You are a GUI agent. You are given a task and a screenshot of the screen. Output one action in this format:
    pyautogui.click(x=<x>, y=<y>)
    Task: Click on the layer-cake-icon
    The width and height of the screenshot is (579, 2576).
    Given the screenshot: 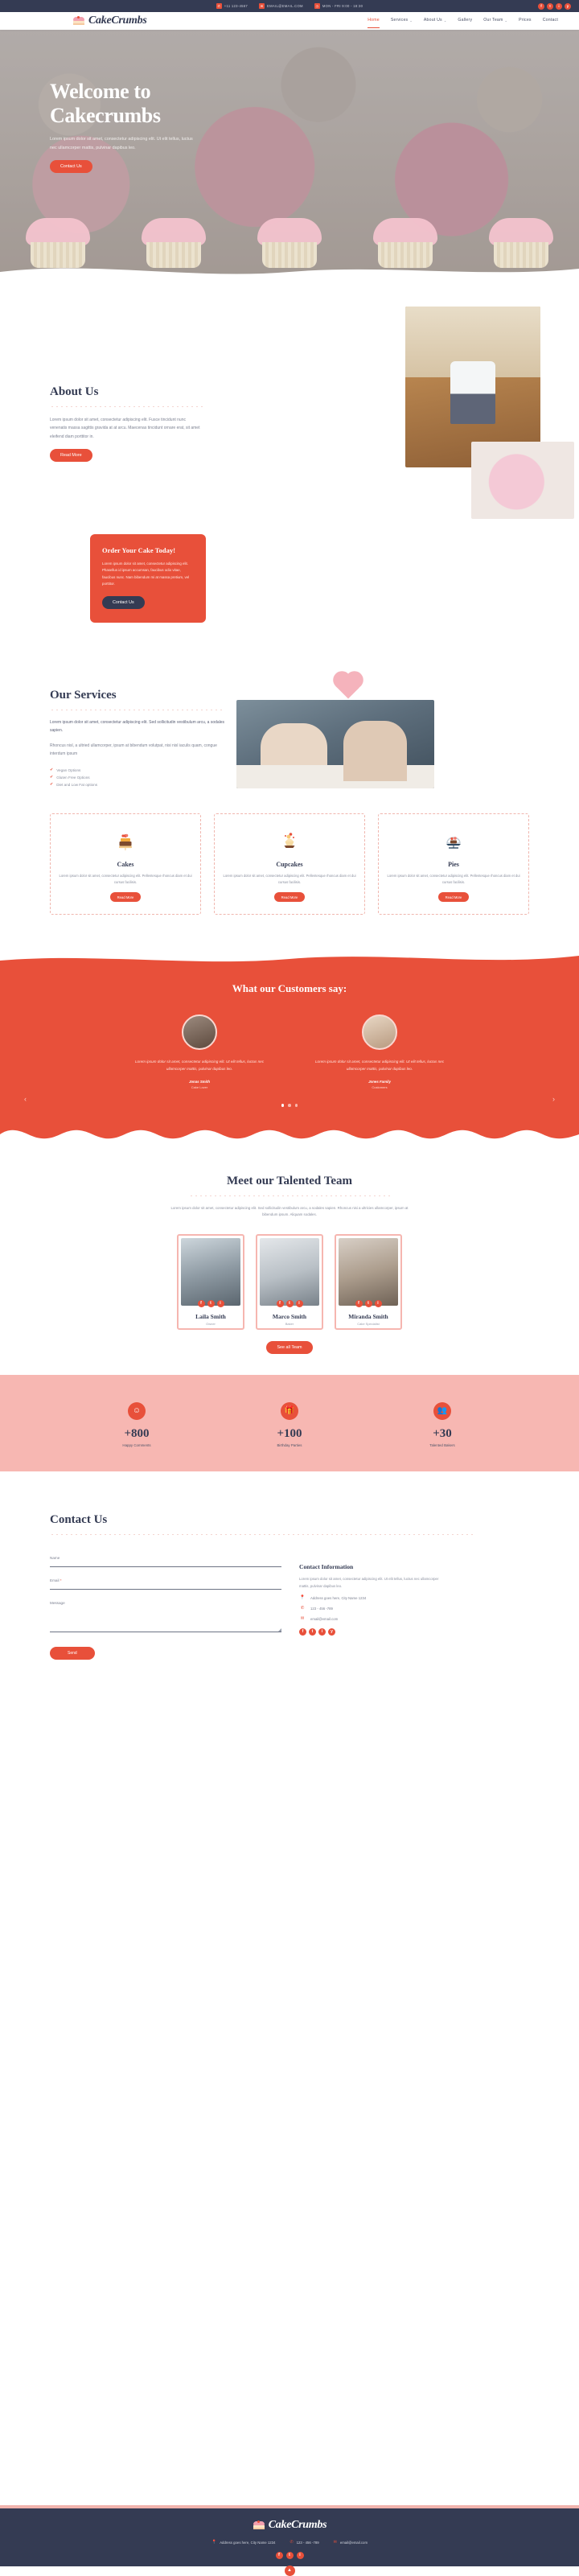 What is the action you would take?
    pyautogui.click(x=125, y=841)
    